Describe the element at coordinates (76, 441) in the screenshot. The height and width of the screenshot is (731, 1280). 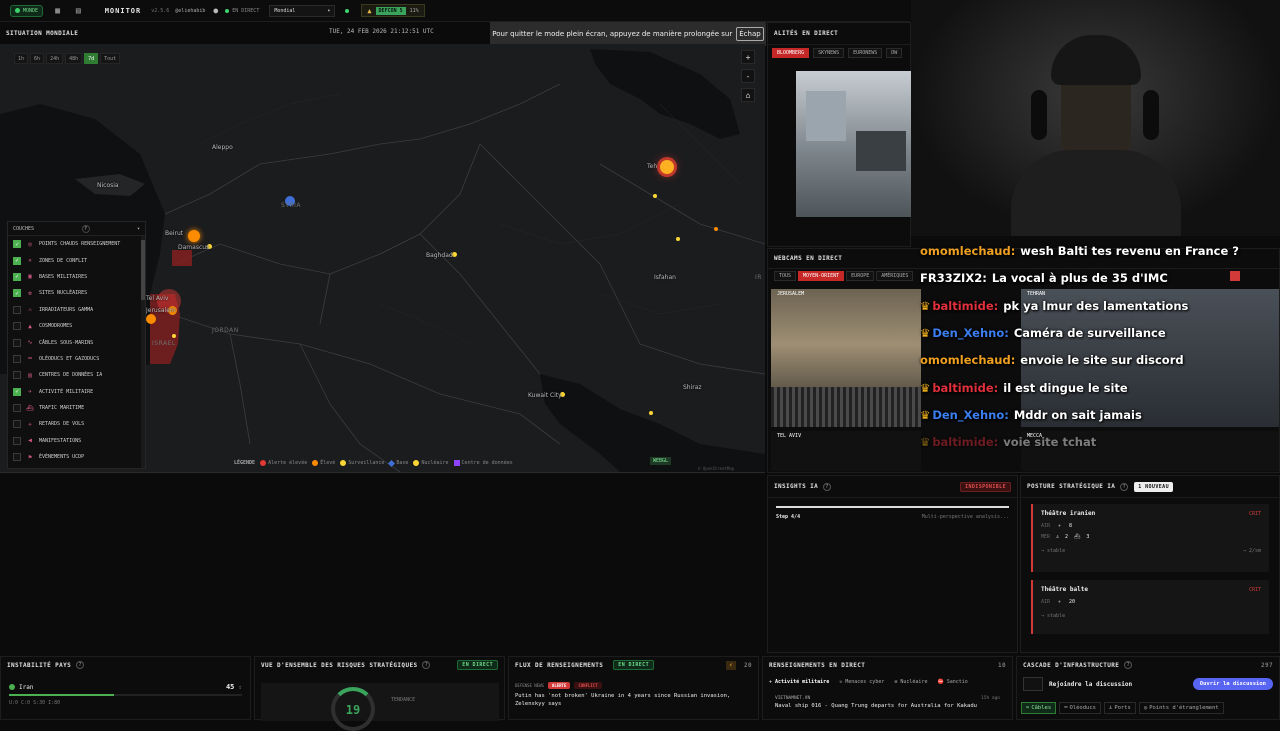
I see `layer-item: ◀ MANIFESTATIONS` at that location.